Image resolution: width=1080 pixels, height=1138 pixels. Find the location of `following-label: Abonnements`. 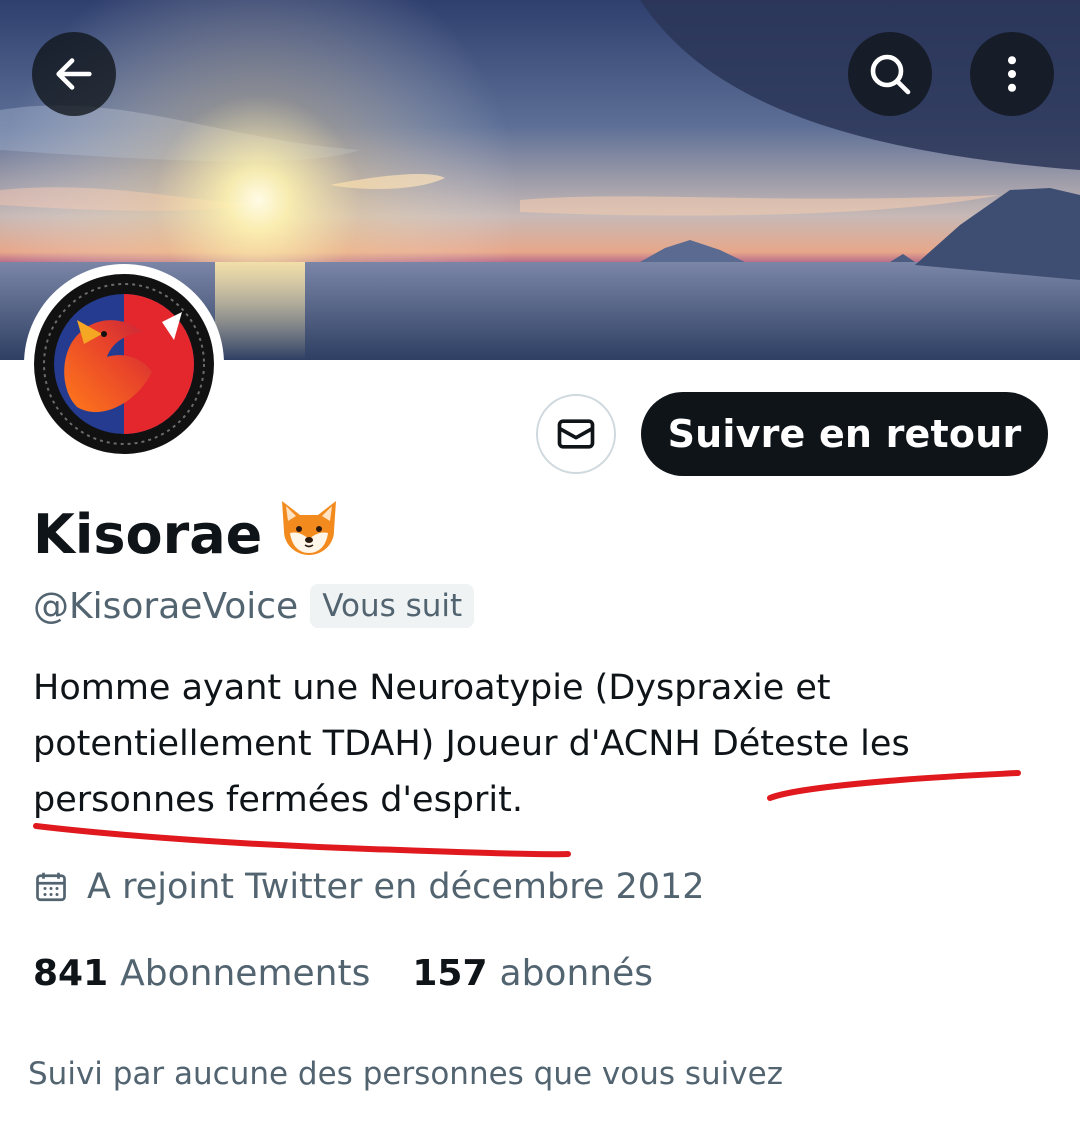

following-label: Abonnements is located at coordinates (245, 973).